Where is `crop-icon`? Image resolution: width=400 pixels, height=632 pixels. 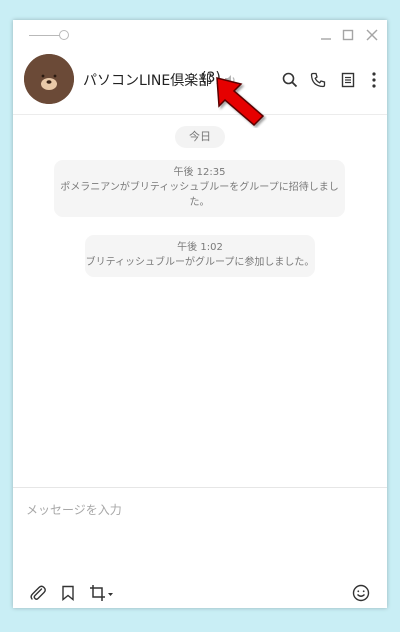
crop-icon is located at coordinates (102, 593).